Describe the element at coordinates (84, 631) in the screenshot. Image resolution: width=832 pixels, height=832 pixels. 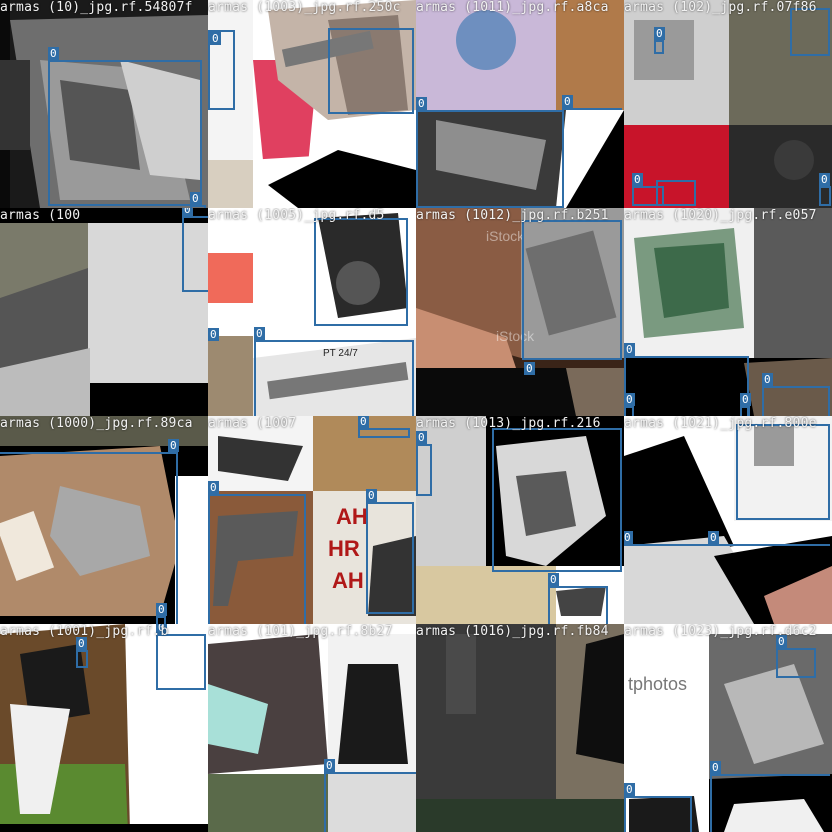
I see `file-name: armas (1001)_jpg.rf.b` at that location.